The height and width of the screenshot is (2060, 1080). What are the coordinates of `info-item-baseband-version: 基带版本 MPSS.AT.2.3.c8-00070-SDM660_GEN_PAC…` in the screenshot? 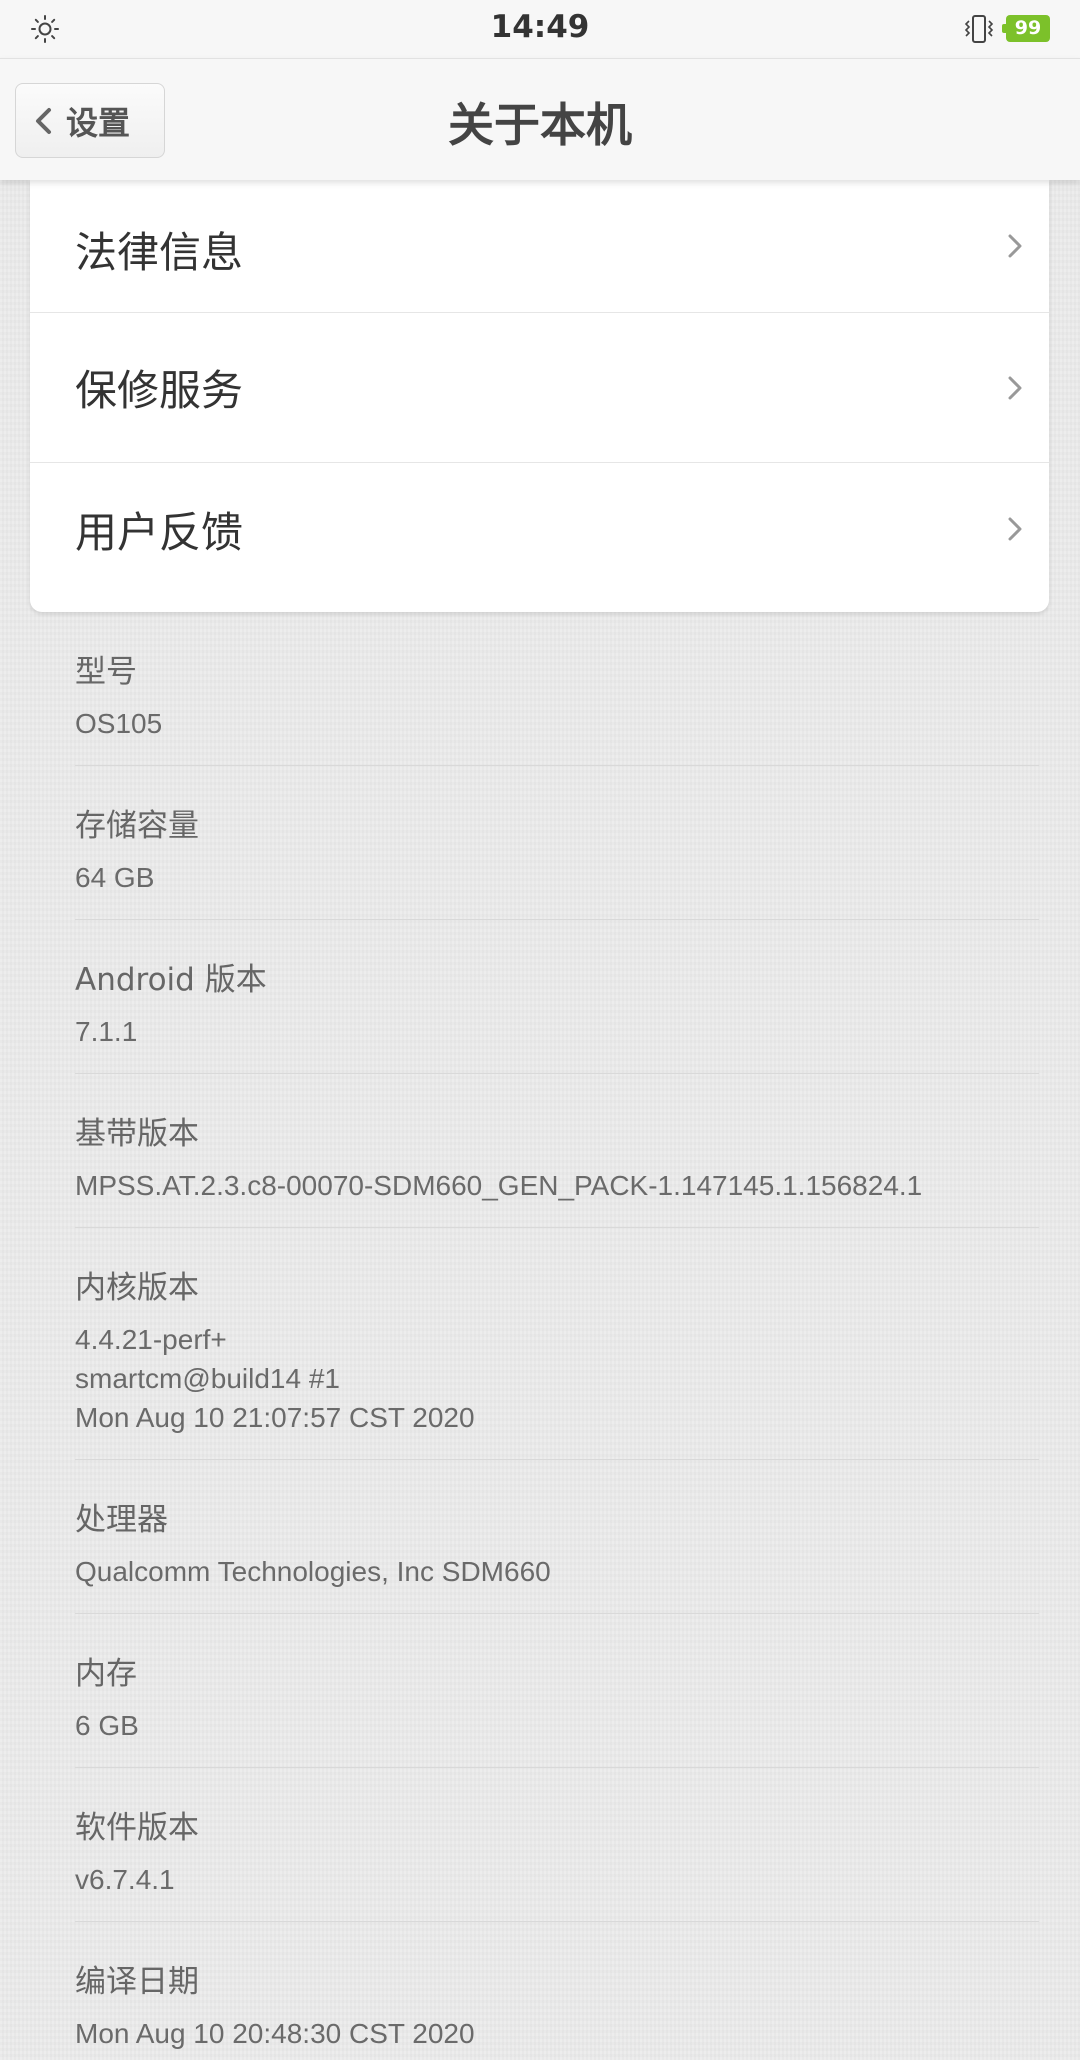 It's located at (557, 1151).